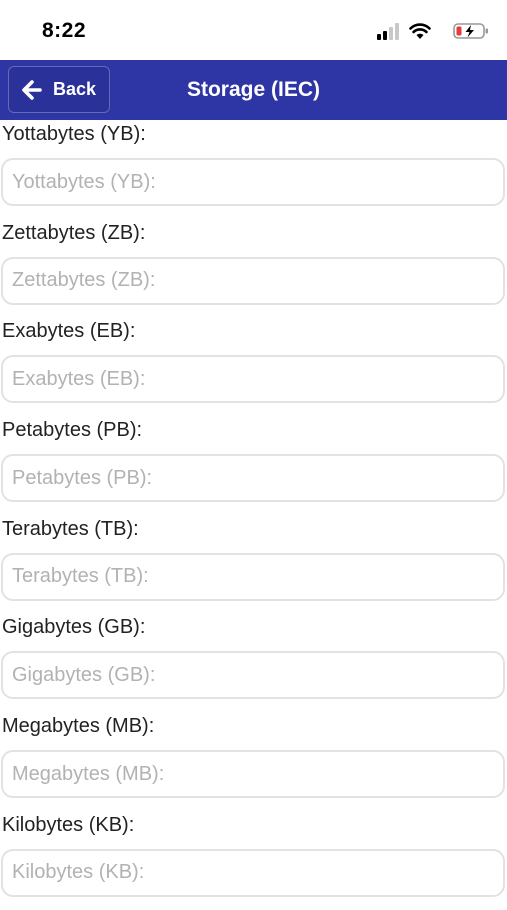 The height and width of the screenshot is (910, 507). What do you see at coordinates (68, 824) in the screenshot?
I see `field-label: Kilobytes (KB):` at bounding box center [68, 824].